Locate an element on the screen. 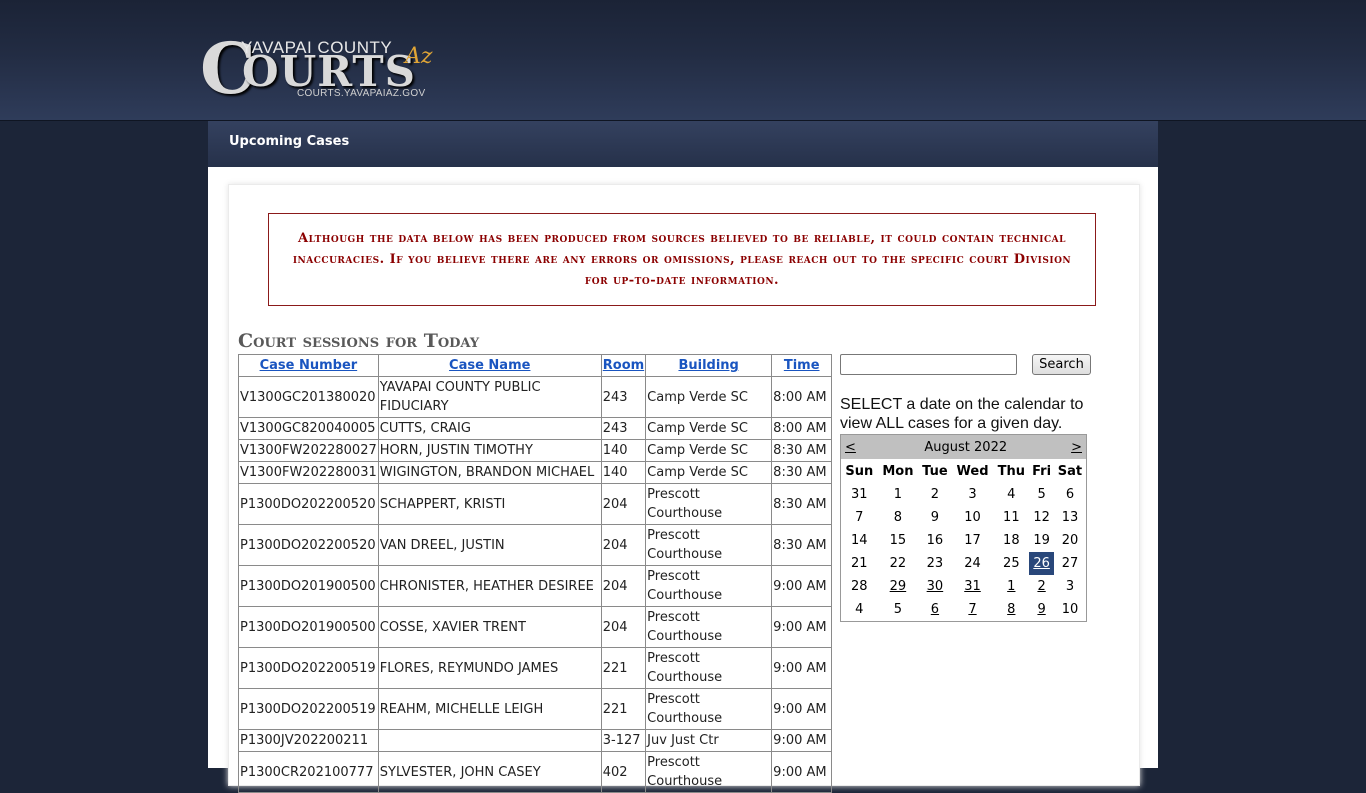 This screenshot has width=1366, height=793. calendar-week-row: 28 29 30 31 1 2 3 is located at coordinates (964, 586).